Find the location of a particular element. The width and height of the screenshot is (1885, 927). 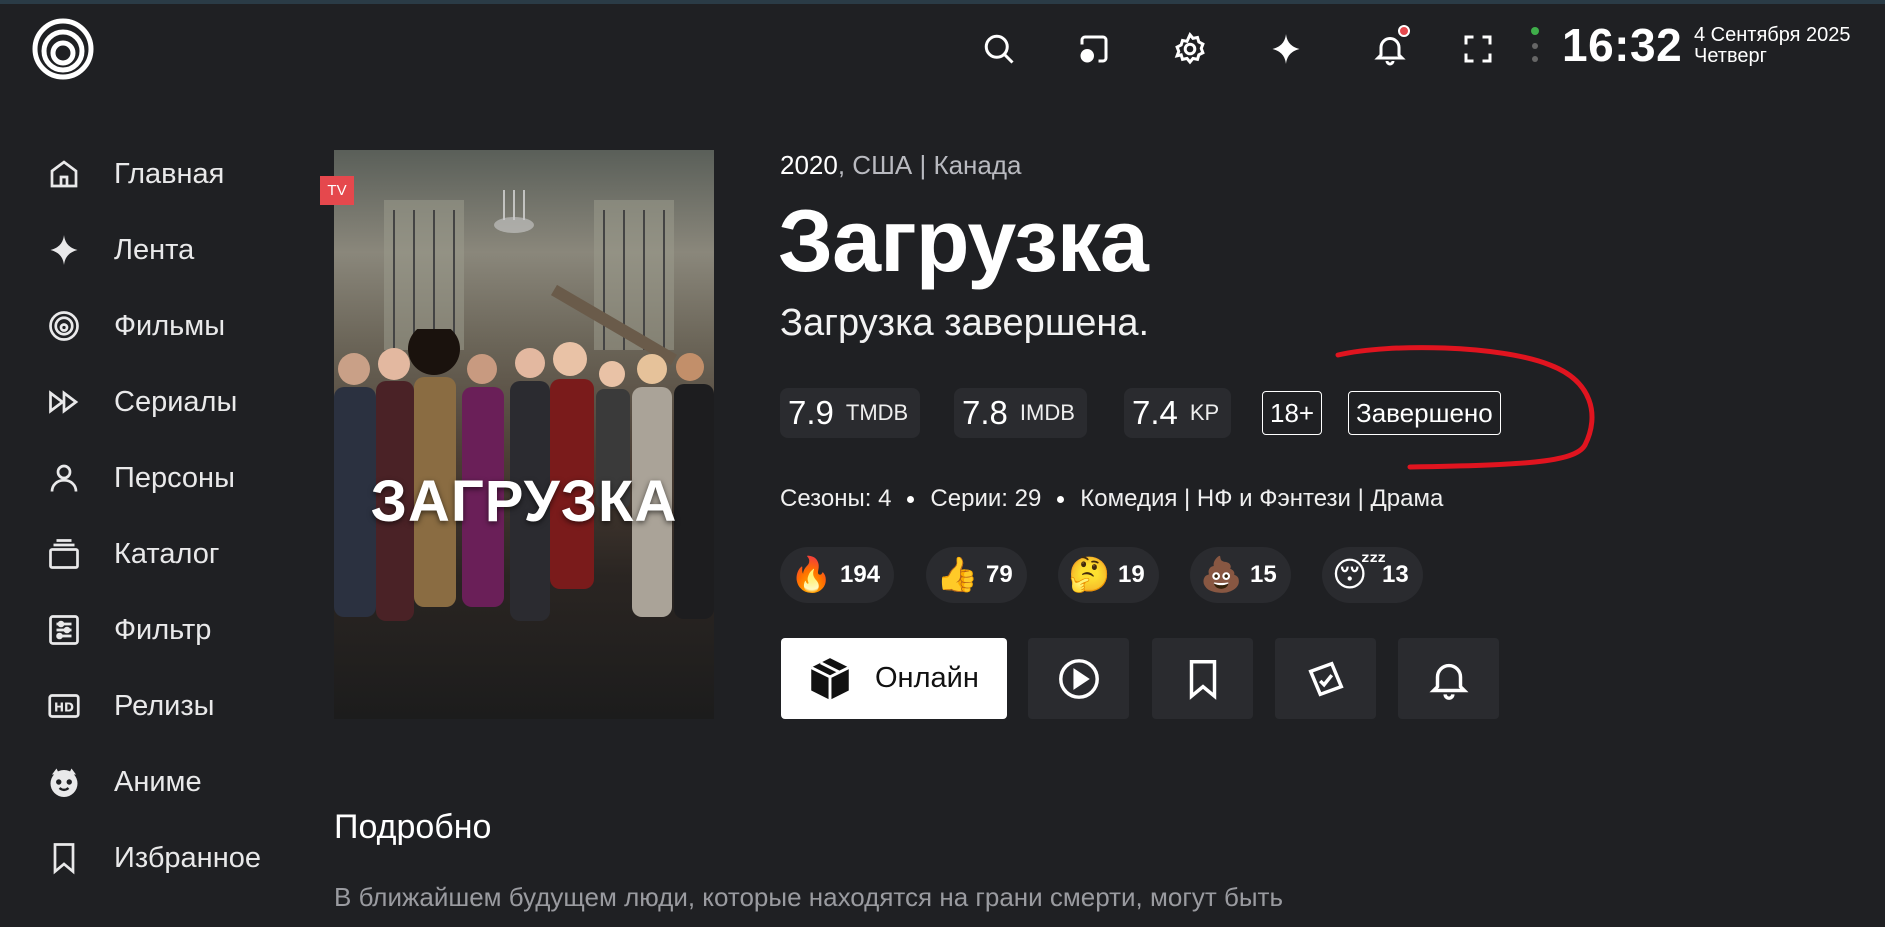

play-trailer-button is located at coordinates (1078, 678).